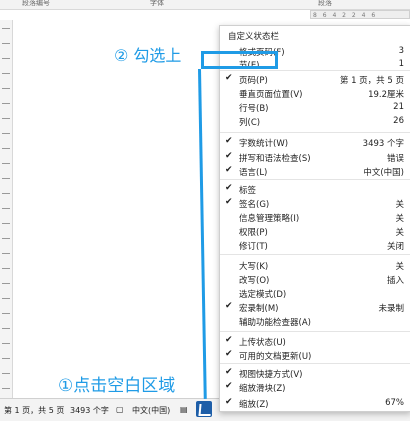  What do you see at coordinates (239, 60) in the screenshot?
I see `highlight-box` at bounding box center [239, 60].